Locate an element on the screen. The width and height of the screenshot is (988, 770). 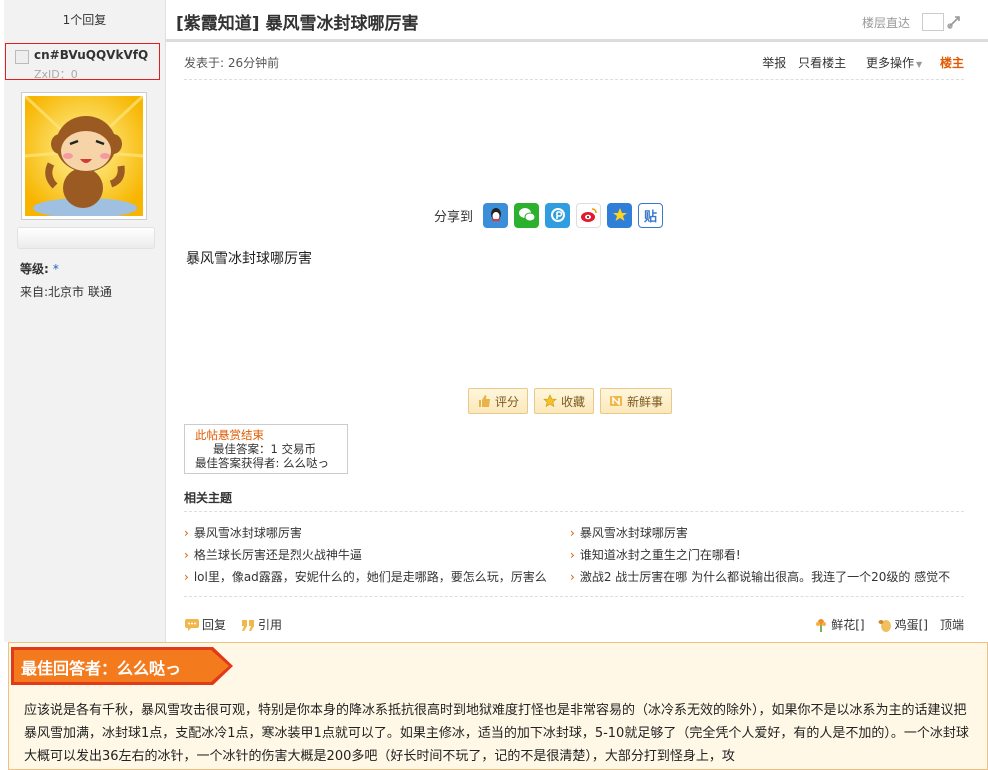
level-star: * is located at coordinates (55, 269).